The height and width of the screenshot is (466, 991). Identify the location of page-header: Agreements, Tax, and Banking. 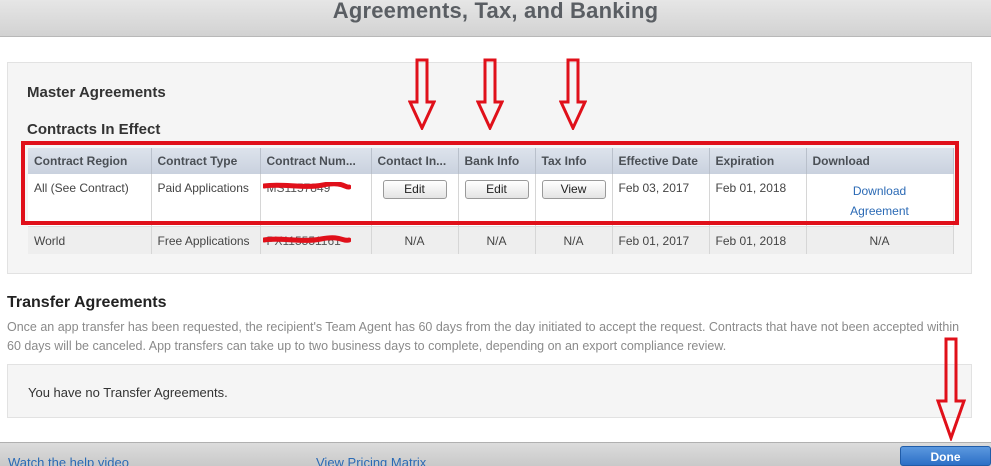
(495, 18).